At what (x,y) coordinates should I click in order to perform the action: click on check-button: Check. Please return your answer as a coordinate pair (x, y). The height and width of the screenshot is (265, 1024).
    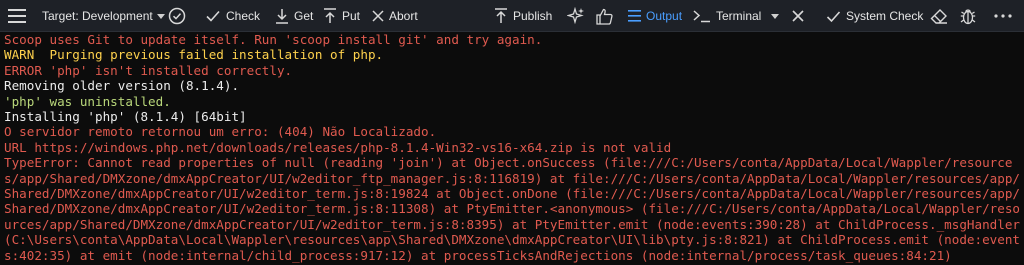
    Looking at the image, I should click on (232, 16).